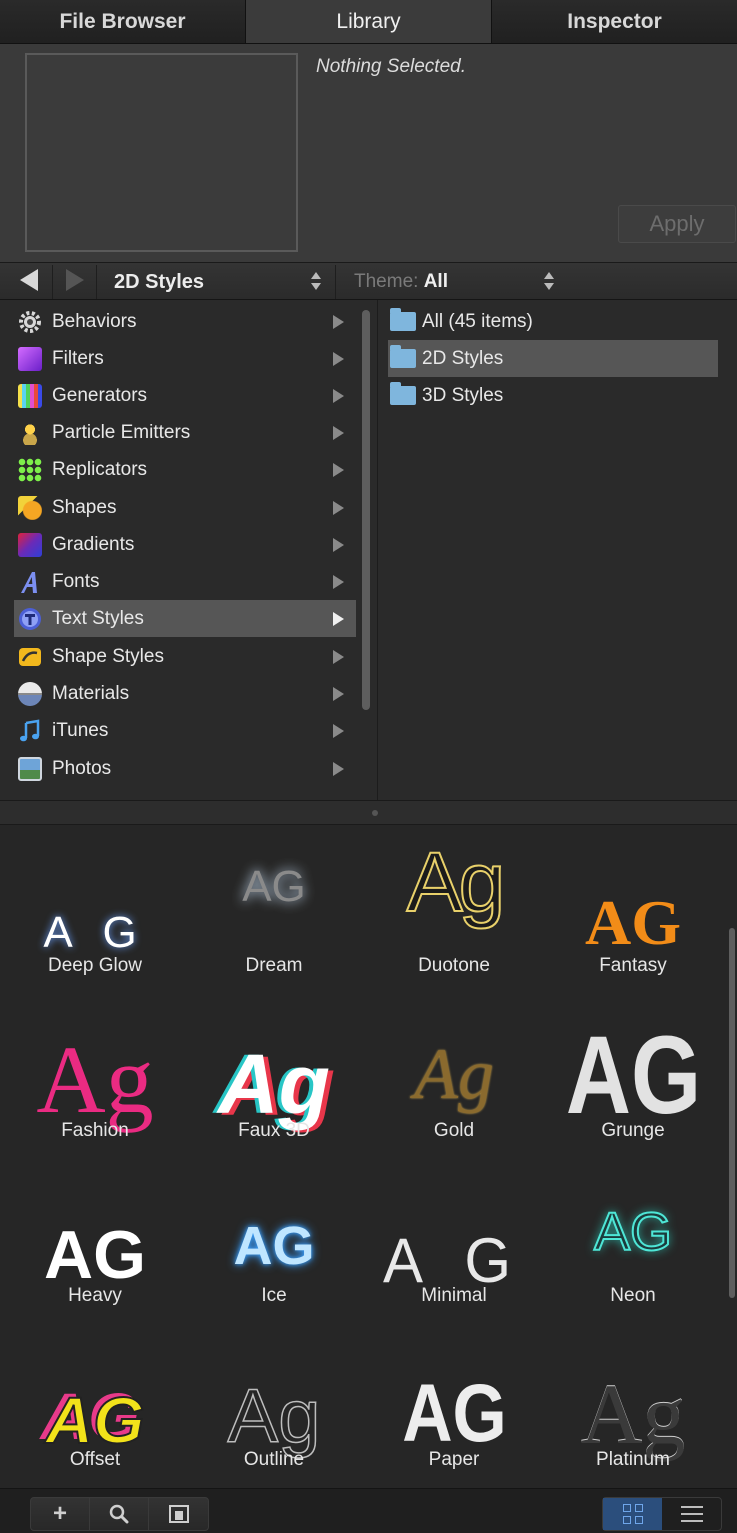 The image size is (737, 1533). Describe the element at coordinates (159, 282) in the screenshot. I see `location-popup: 2D Styles` at that location.